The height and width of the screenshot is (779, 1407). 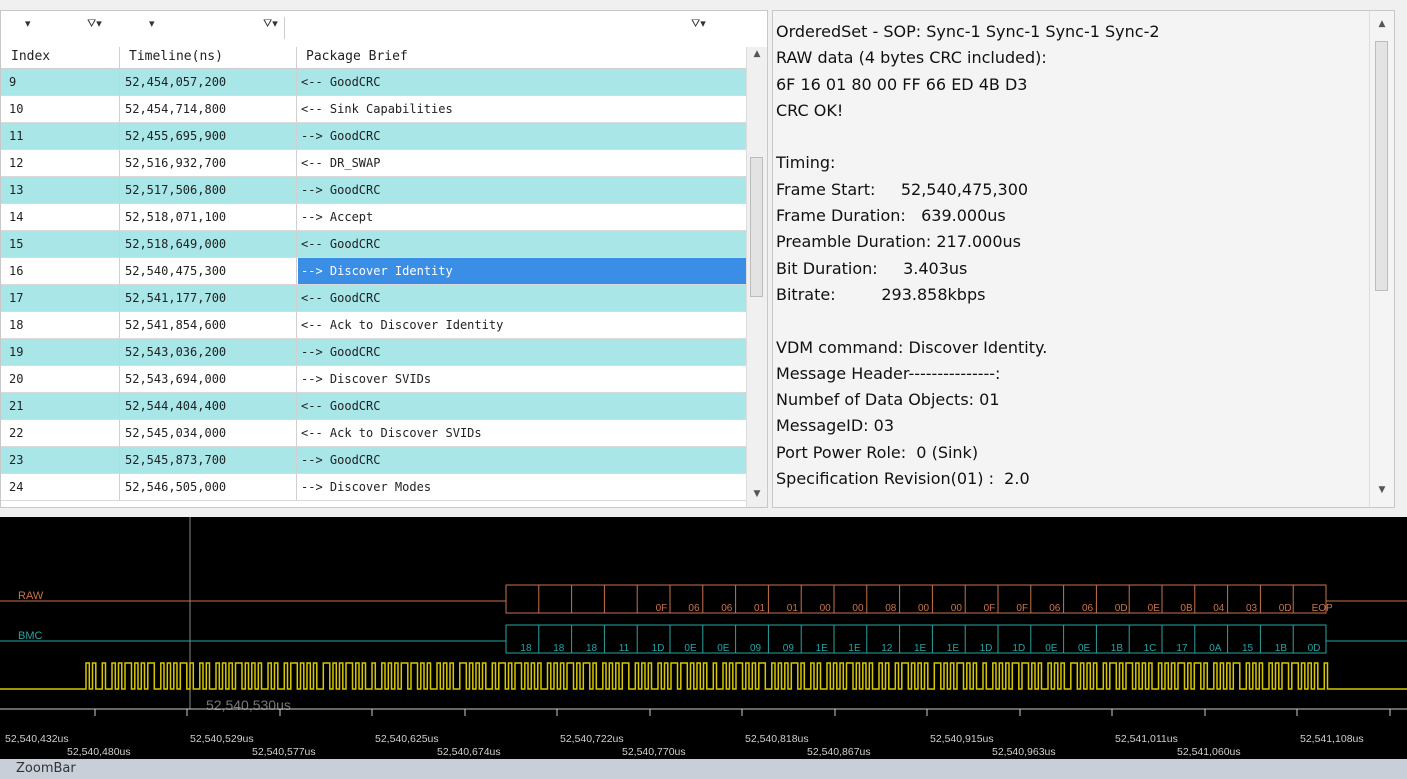 I want to click on zoombar: ZoomBar, so click(x=703, y=769).